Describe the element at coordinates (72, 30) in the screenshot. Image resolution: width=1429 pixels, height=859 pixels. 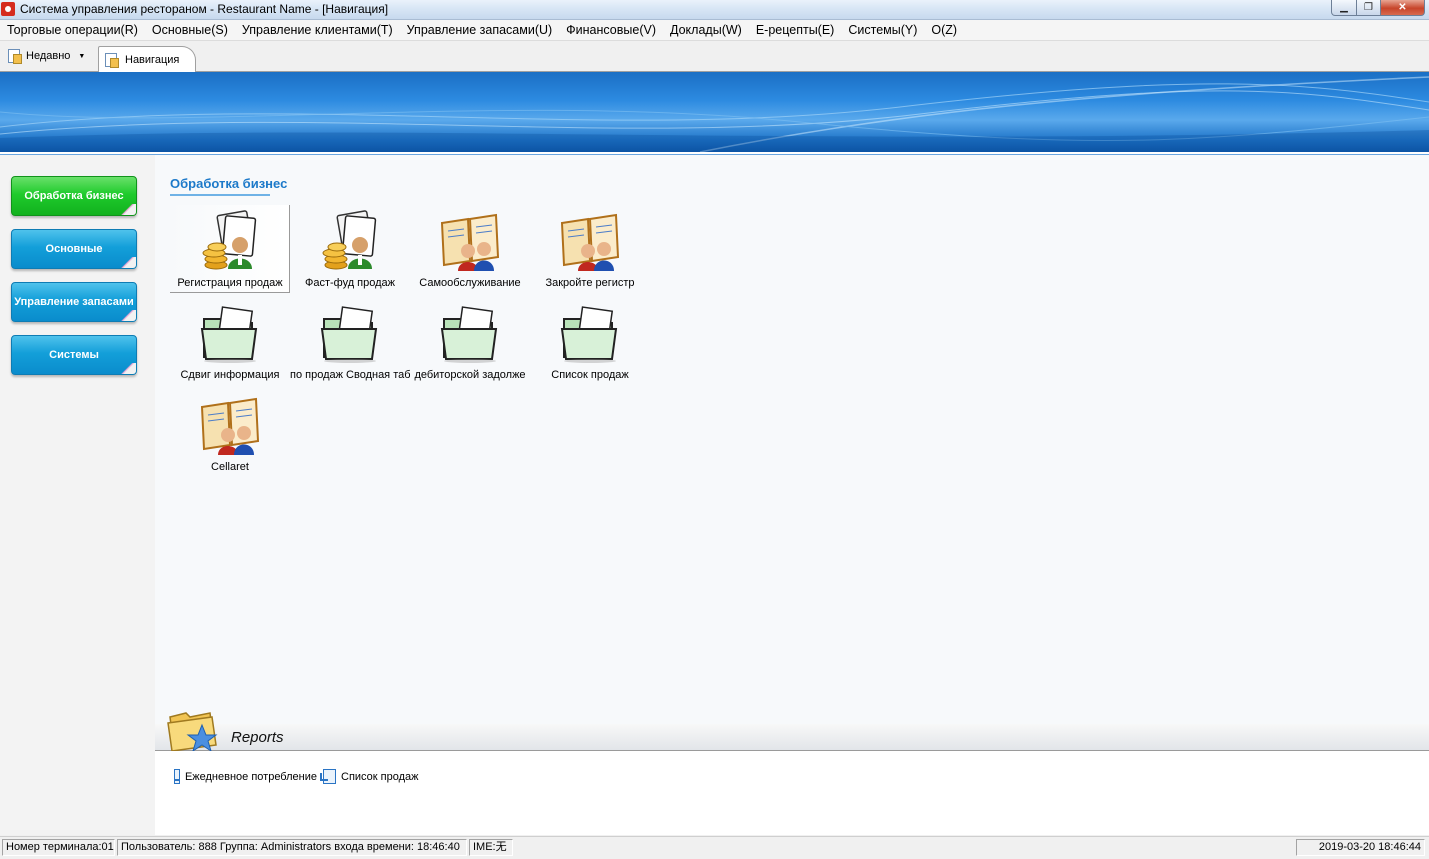
I see `menu-trade-operations: Торговые операции(R)` at that location.